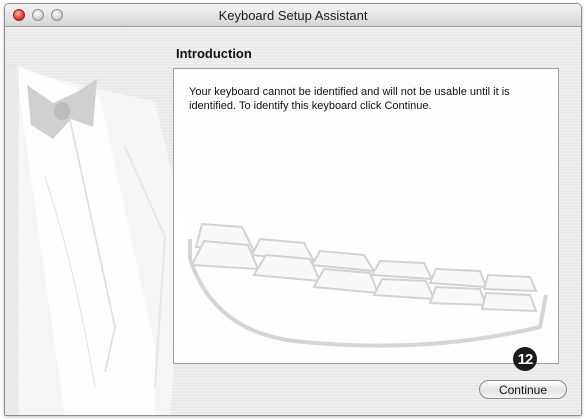 This screenshot has height=419, width=586. I want to click on section-title: Introduction, so click(214, 53).